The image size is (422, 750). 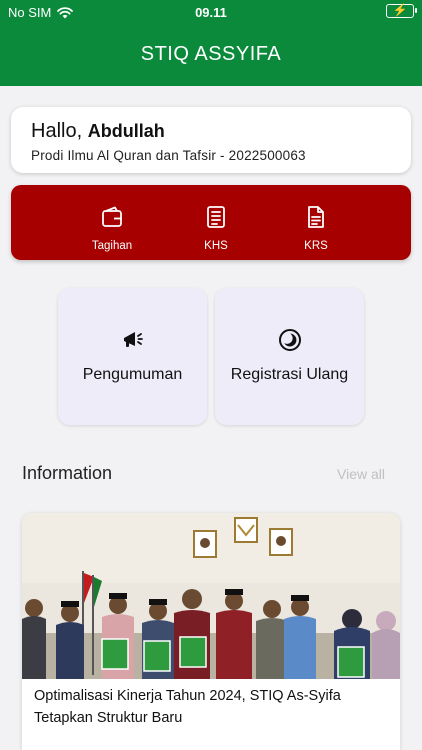 I want to click on greeting-line: Hallo, Abdullah, so click(x=98, y=131).